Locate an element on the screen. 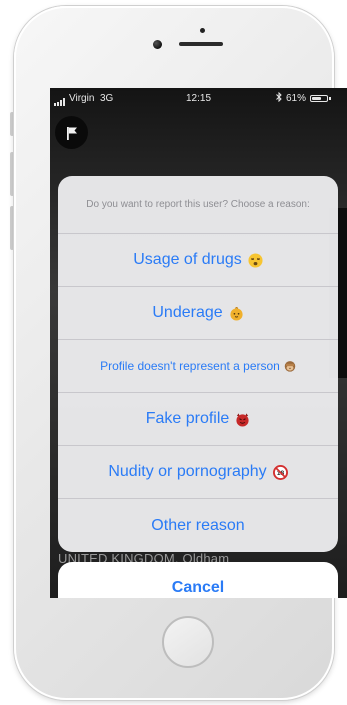 The image size is (347, 705). baby-emoji-icon is located at coordinates (236, 313).